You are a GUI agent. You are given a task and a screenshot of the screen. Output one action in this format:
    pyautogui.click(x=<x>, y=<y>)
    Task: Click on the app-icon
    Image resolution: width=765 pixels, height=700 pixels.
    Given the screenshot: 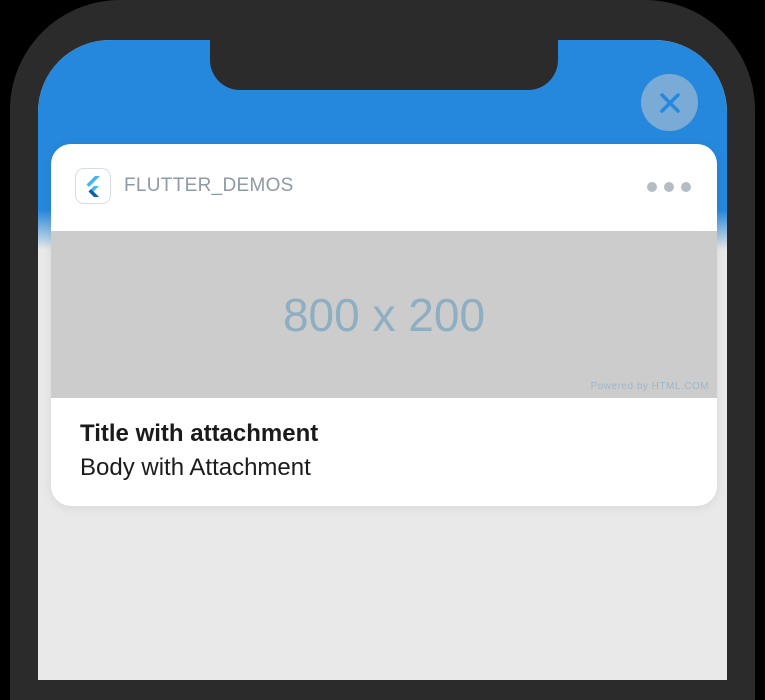 What is the action you would take?
    pyautogui.click(x=93, y=186)
    